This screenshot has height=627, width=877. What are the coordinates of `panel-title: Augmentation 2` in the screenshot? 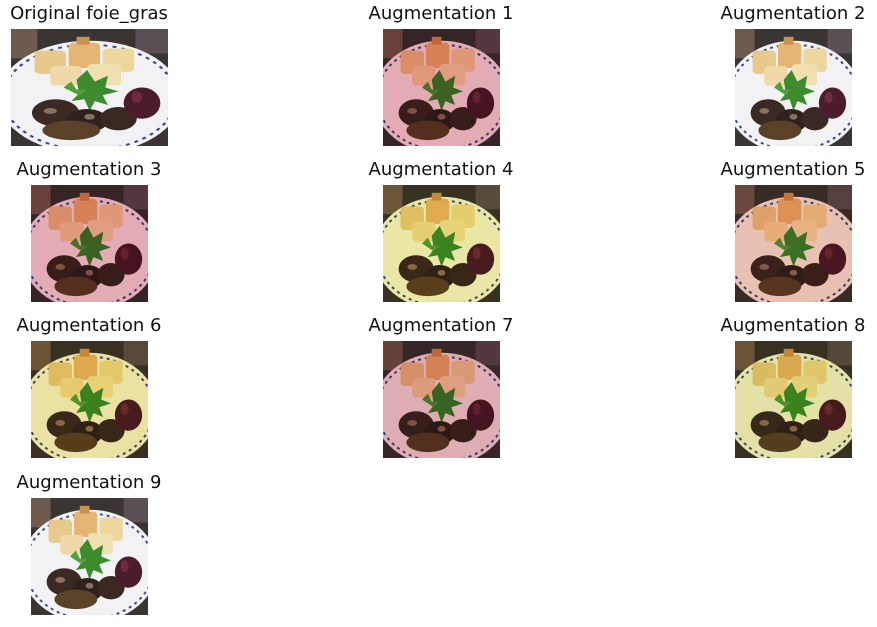 It's located at (793, 13).